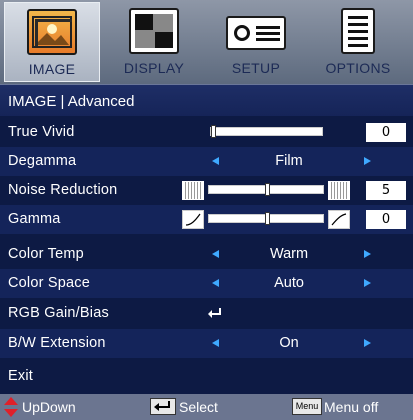 This screenshot has height=420, width=413. Describe the element at coordinates (256, 33) in the screenshot. I see `projector-icon` at that location.